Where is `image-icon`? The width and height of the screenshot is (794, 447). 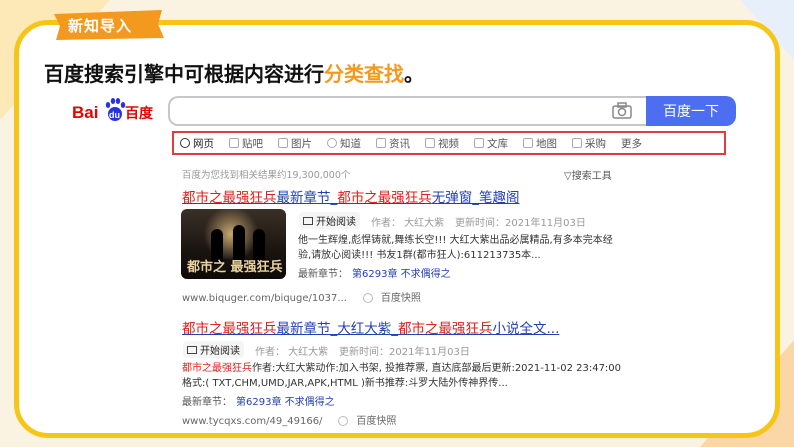 image-icon is located at coordinates (283, 143).